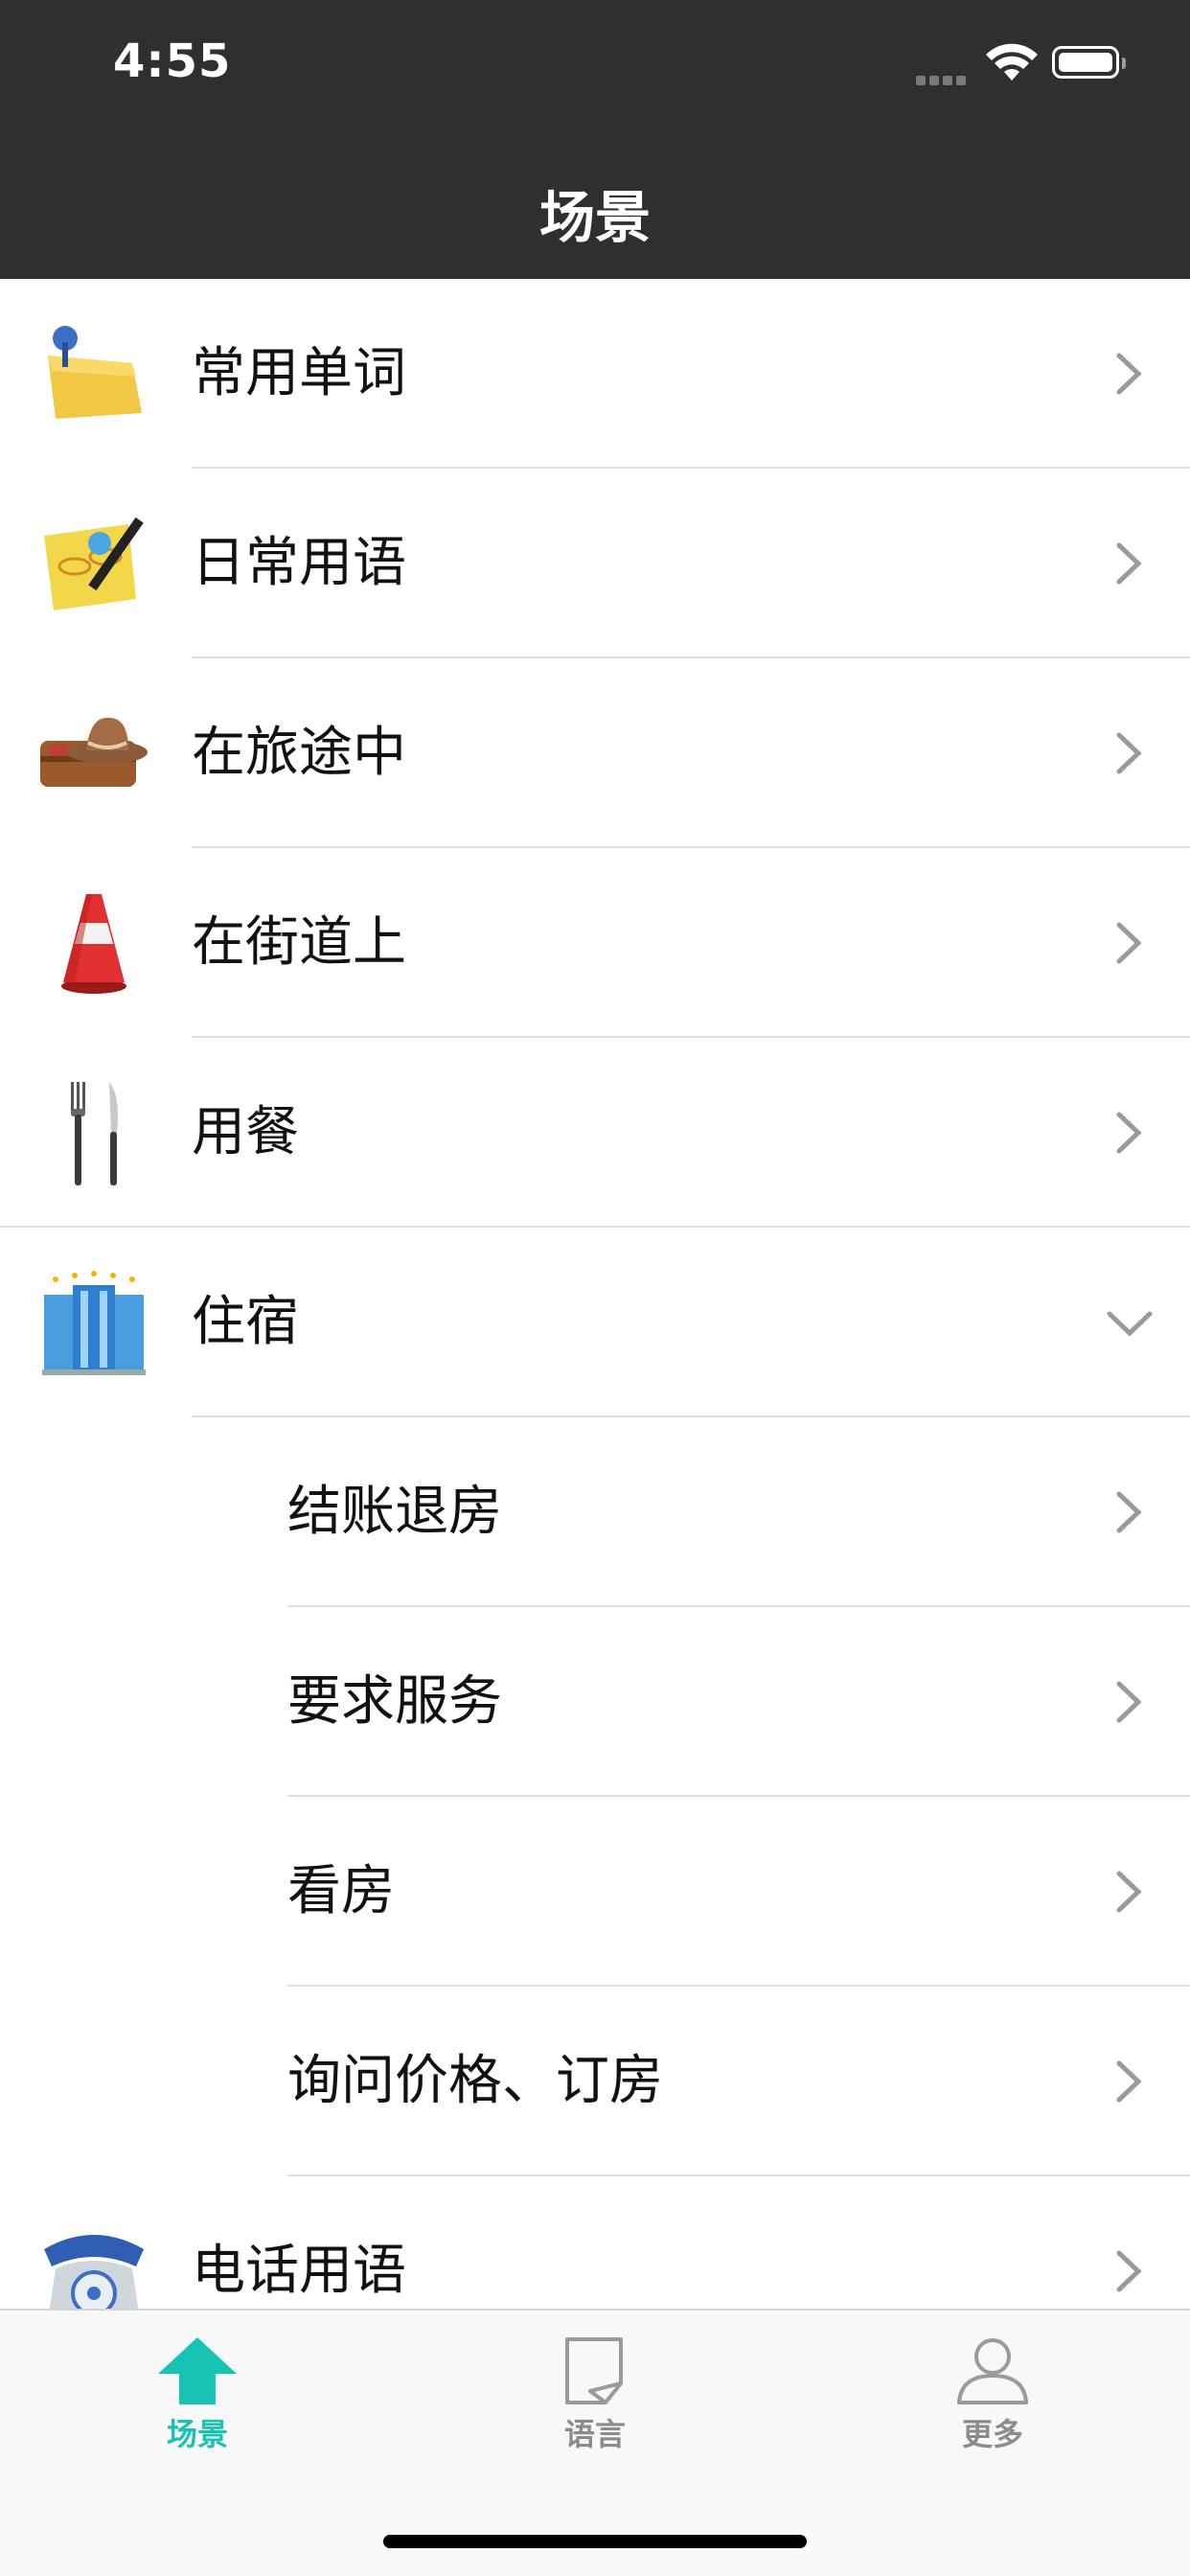 Image resolution: width=1190 pixels, height=2576 pixels. I want to click on hotel-building-icon, so click(94, 1323).